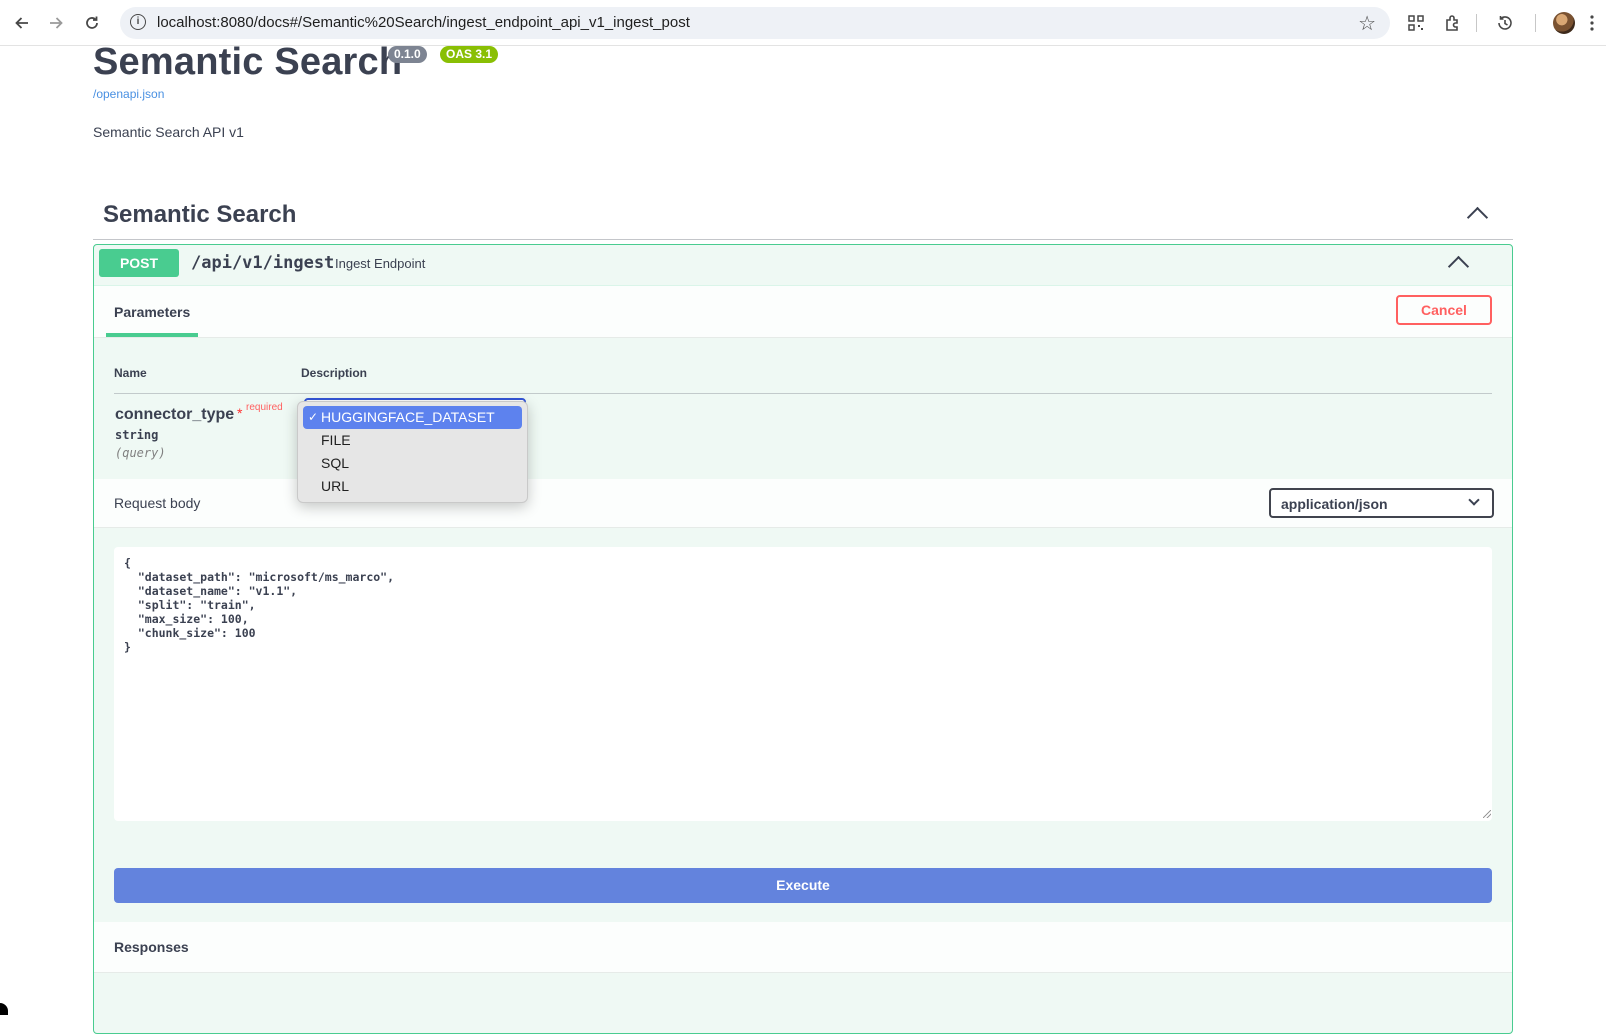  I want to click on tag-section-header: Semantic Search, so click(803, 214).